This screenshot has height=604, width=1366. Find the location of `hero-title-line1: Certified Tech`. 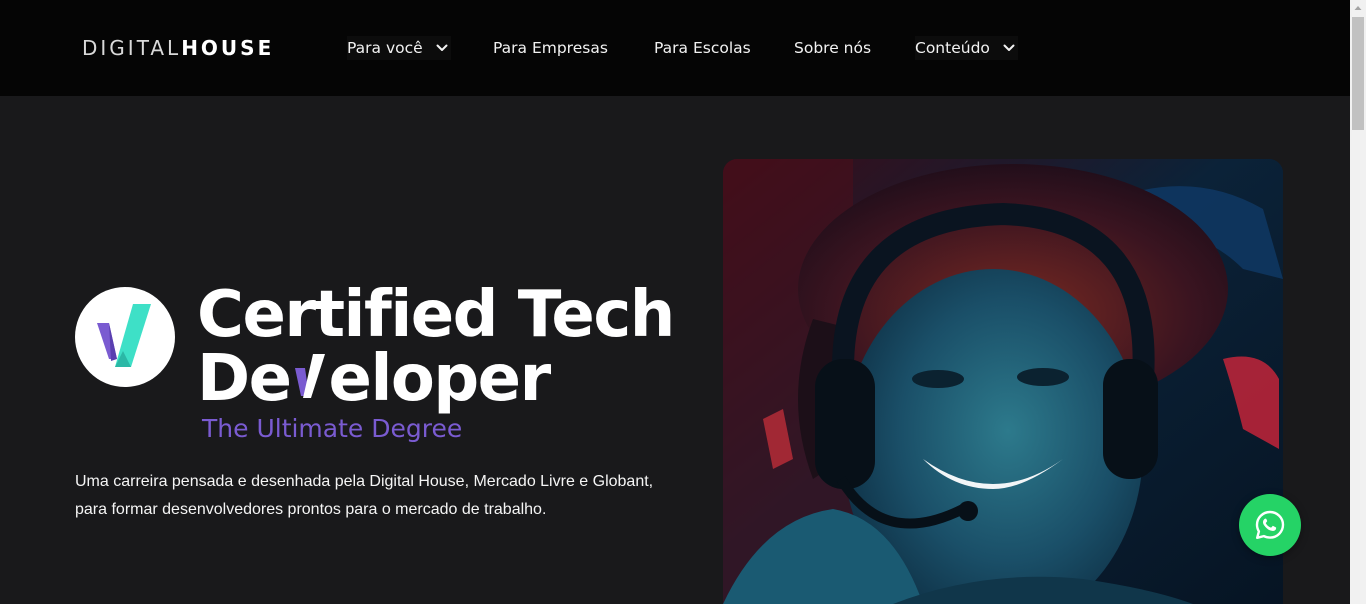

hero-title-line1: Certified Tech is located at coordinates (436, 315).